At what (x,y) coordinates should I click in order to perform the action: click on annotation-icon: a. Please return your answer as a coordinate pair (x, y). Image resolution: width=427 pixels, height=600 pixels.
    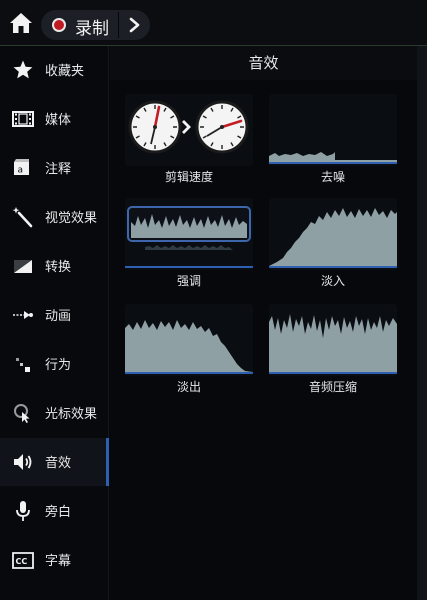
    Looking at the image, I should click on (23, 168).